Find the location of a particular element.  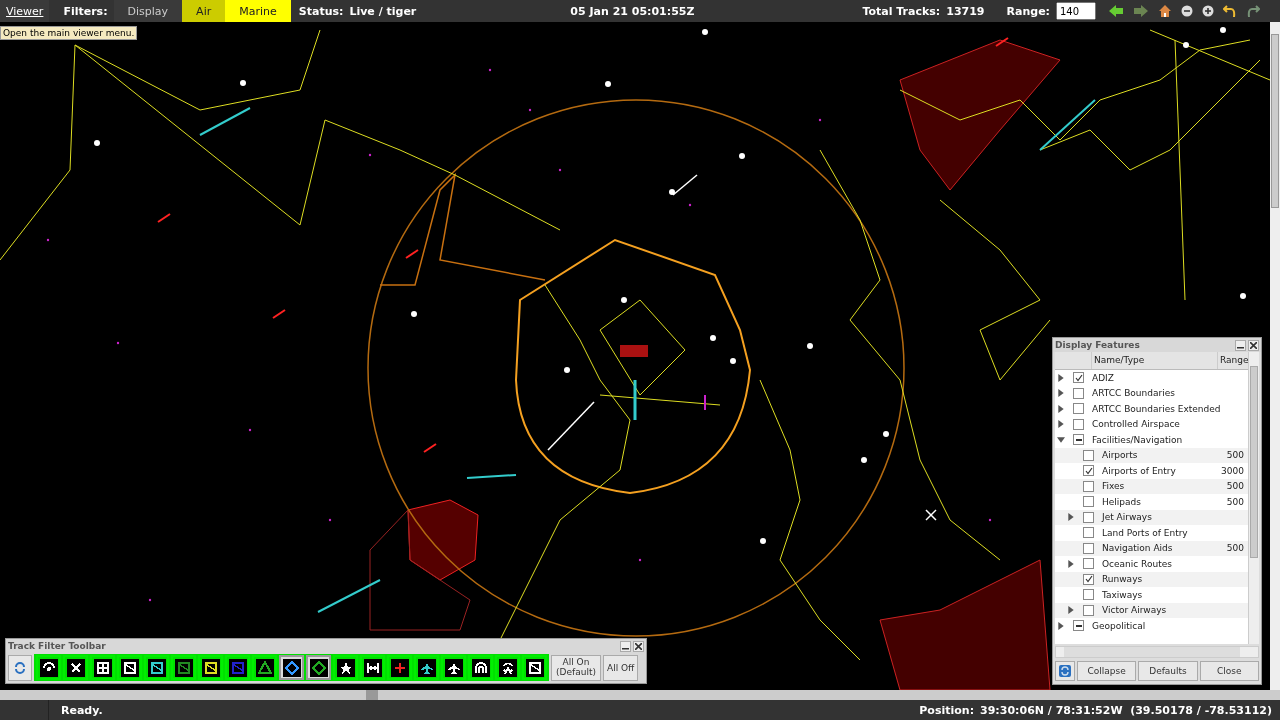

zoom-in-button is located at coordinates (1208, 11).